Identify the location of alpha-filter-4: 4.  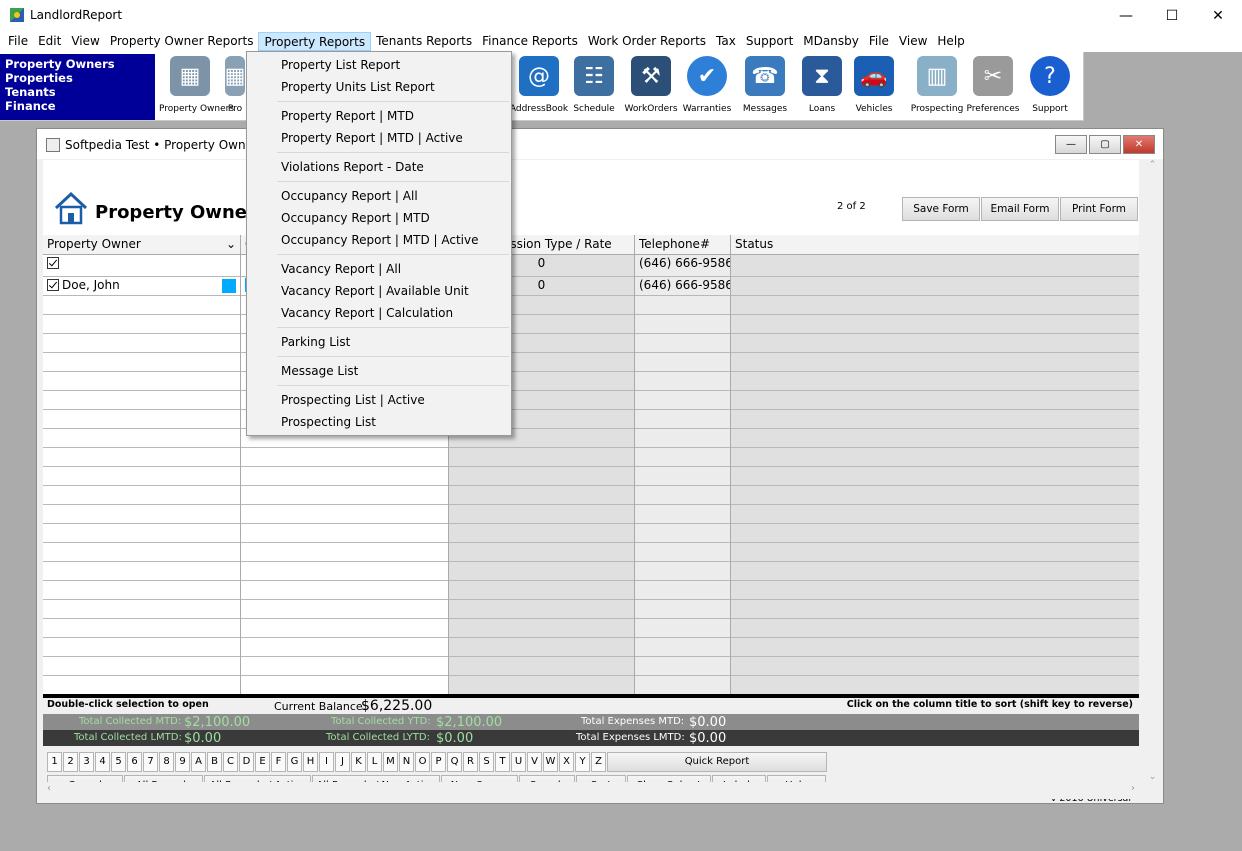
(102, 762).